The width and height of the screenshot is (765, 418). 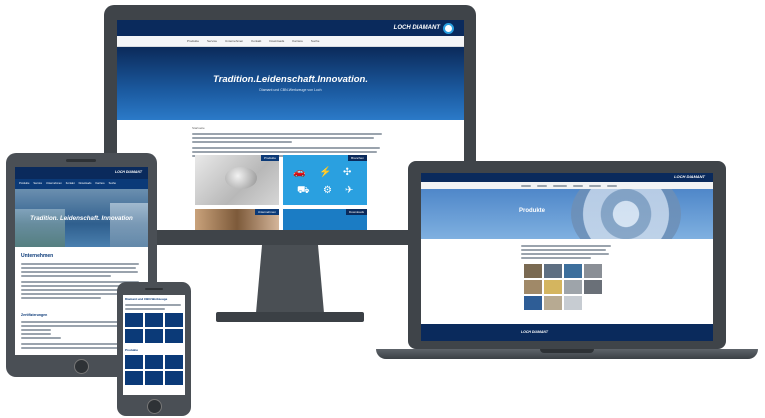 What do you see at coordinates (349, 190) in the screenshot?
I see `plane-icon: ✈` at bounding box center [349, 190].